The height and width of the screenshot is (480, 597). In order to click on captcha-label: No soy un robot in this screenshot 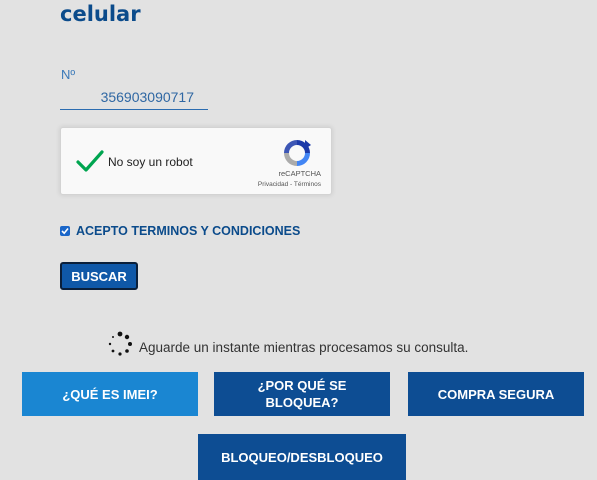, I will do `click(150, 162)`.